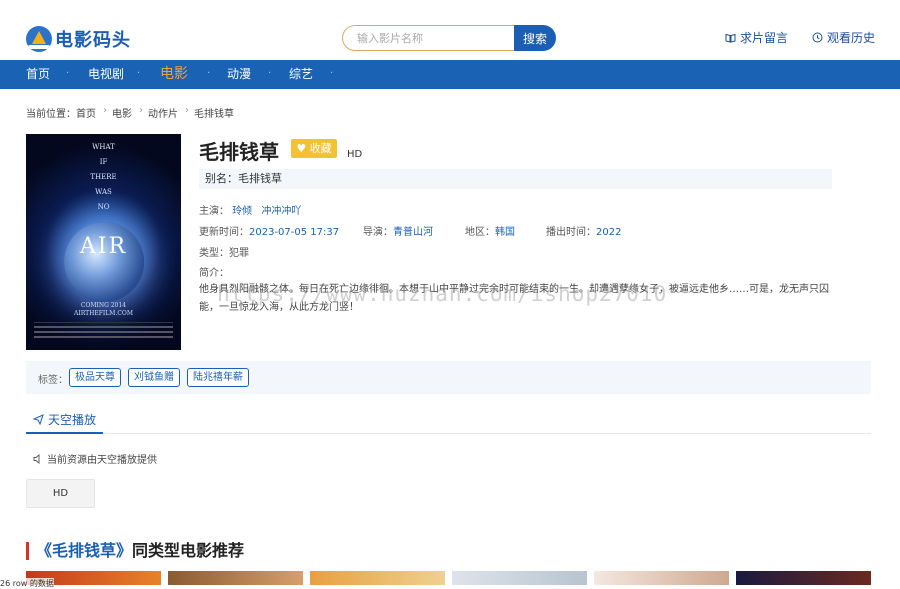 The height and width of the screenshot is (589, 900). I want to click on cast-link: 冲冲冲吖, so click(281, 211).